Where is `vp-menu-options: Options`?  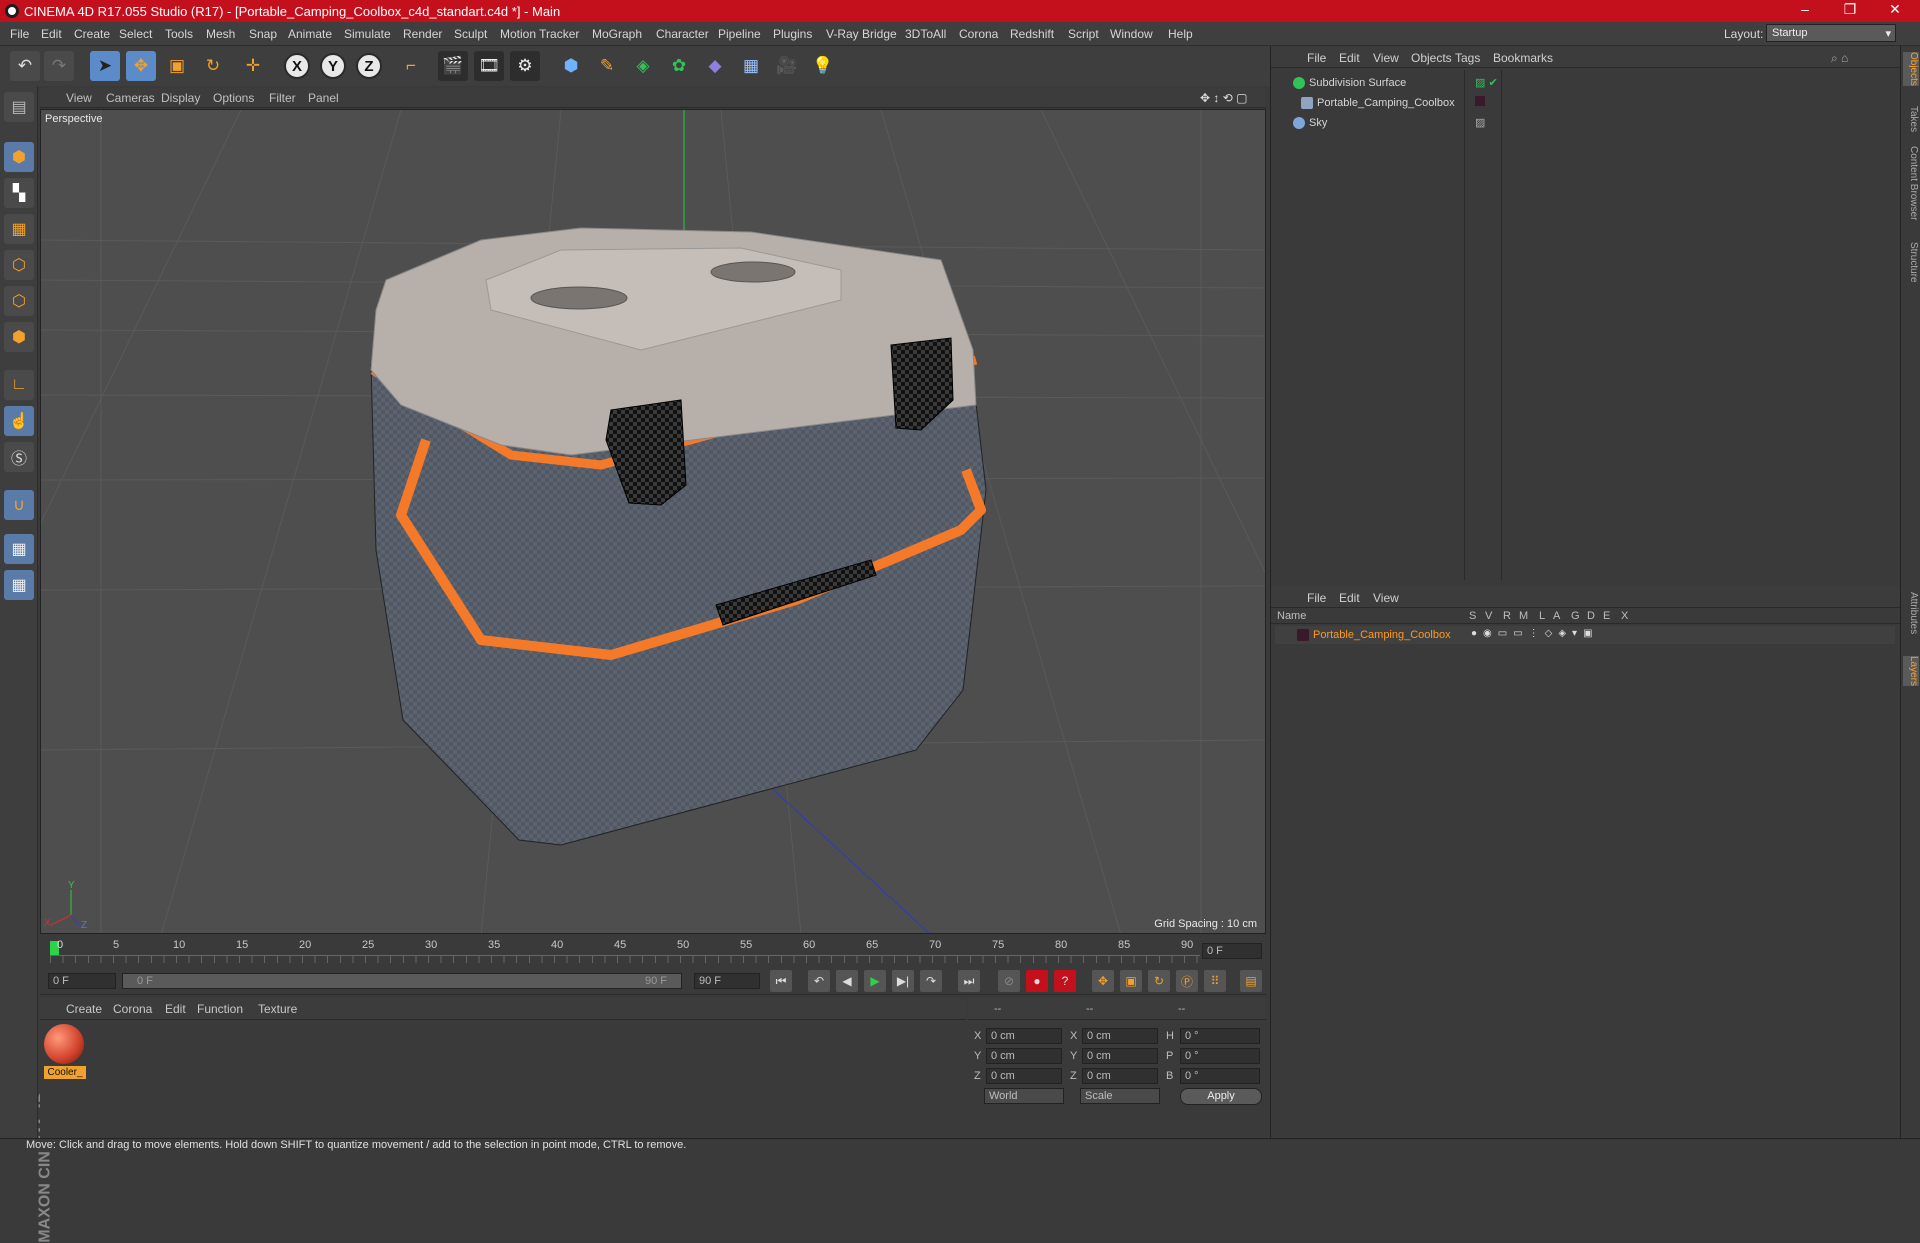
vp-menu-options: Options is located at coordinates (233, 98).